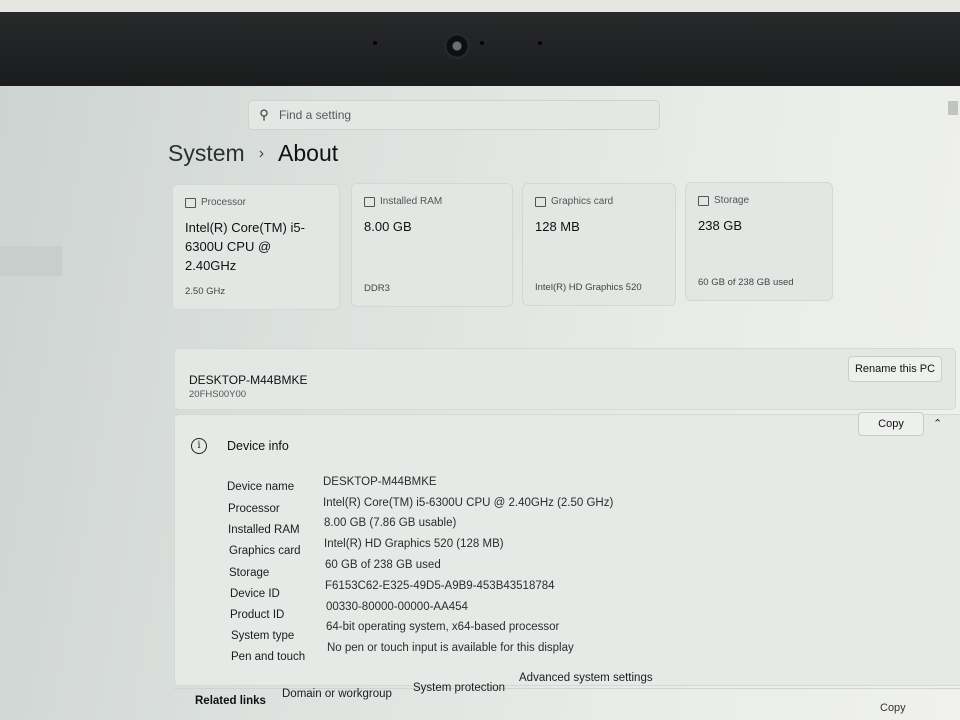 This screenshot has height=720, width=960. What do you see at coordinates (254, 509) in the screenshot?
I see `spec-label: Processor` at bounding box center [254, 509].